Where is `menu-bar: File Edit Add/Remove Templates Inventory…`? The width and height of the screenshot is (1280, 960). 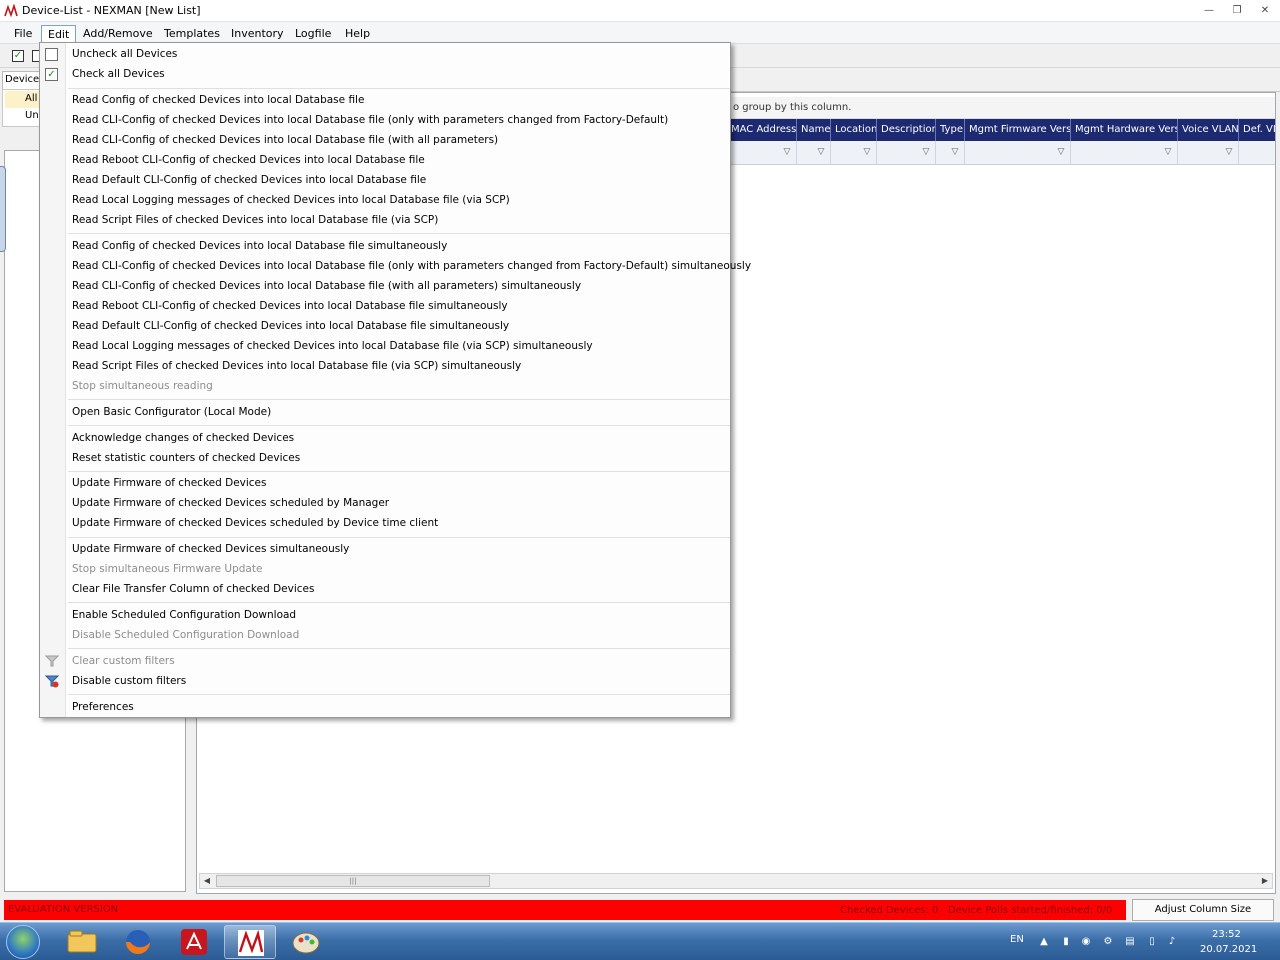 menu-bar: File Edit Add/Remove Templates Inventory… is located at coordinates (640, 33).